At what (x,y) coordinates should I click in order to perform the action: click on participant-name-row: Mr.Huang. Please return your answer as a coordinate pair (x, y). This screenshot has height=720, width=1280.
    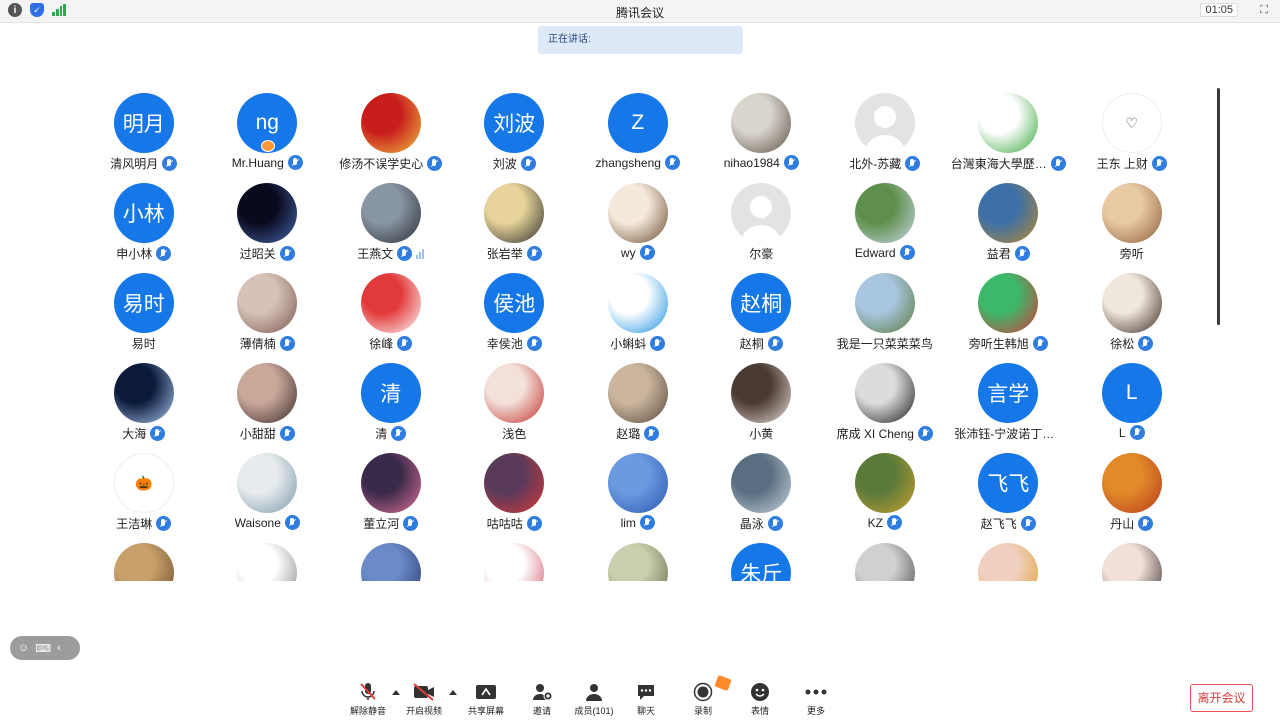
    Looking at the image, I should click on (267, 162).